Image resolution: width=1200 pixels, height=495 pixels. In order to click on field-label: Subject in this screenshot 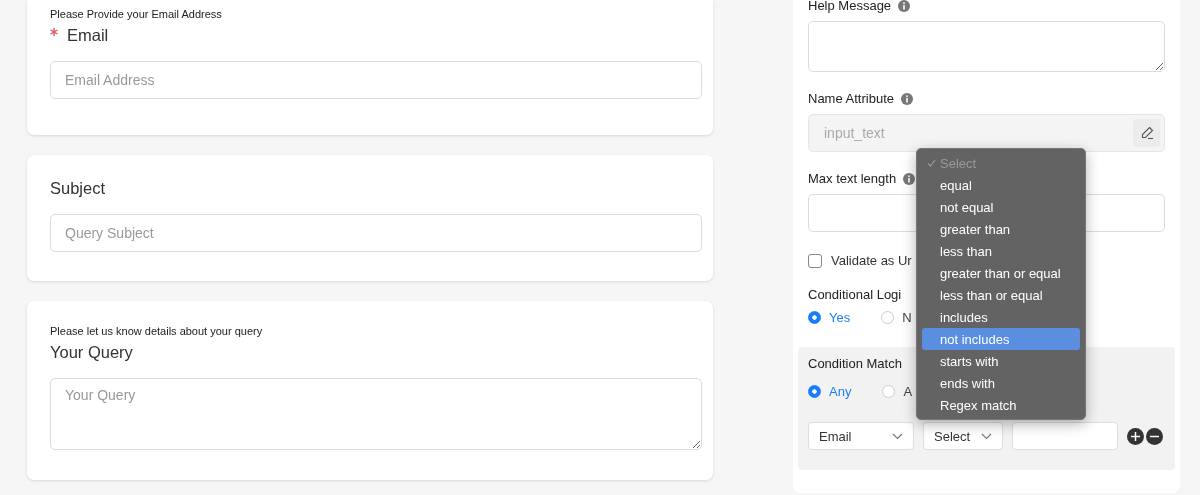, I will do `click(78, 188)`.